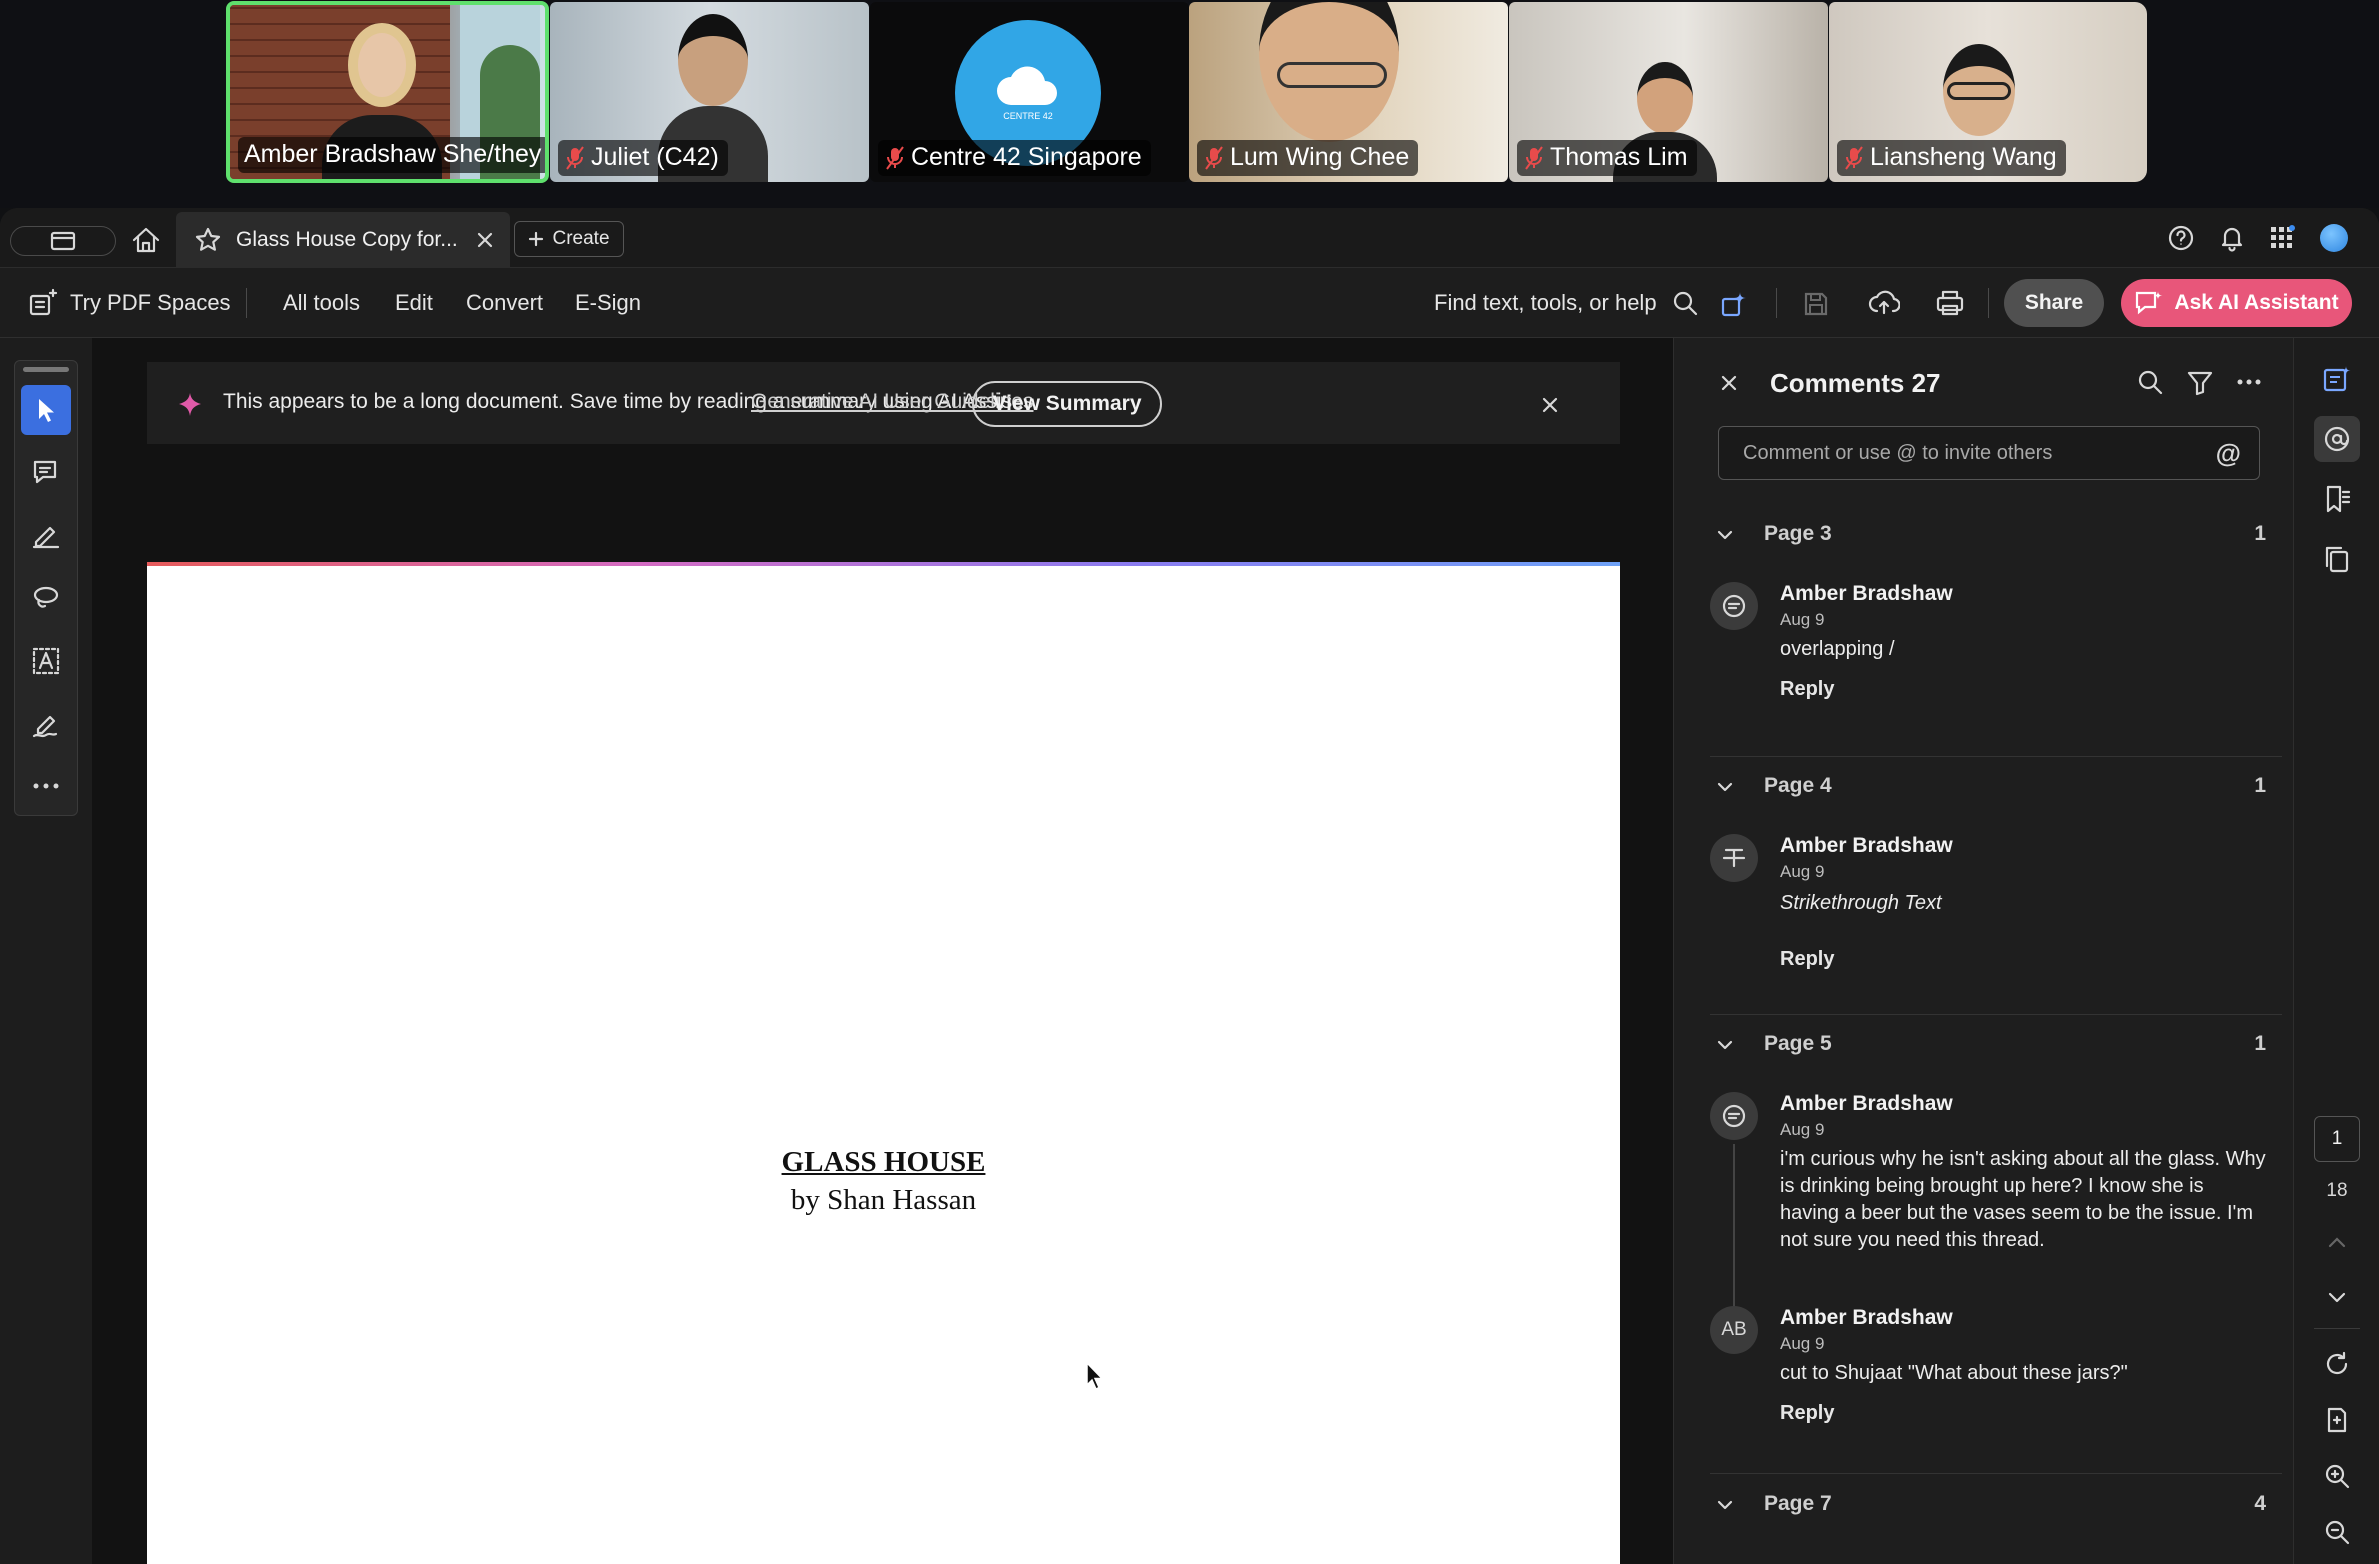 The image size is (2379, 1564). Describe the element at coordinates (1734, 1330) in the screenshot. I see `user-initials-avatar: AB` at that location.